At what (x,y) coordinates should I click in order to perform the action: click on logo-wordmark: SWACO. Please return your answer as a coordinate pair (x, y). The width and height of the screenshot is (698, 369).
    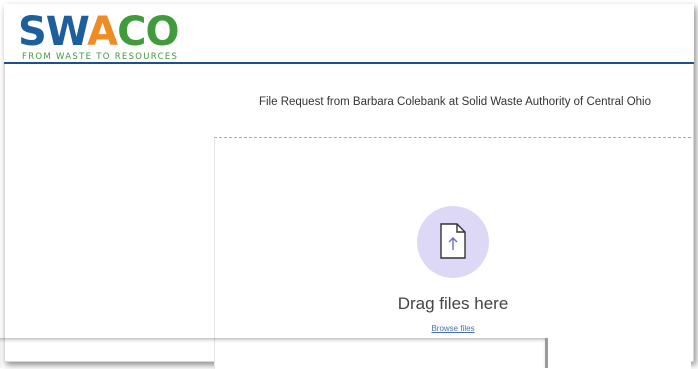
    Looking at the image, I should click on (98, 32).